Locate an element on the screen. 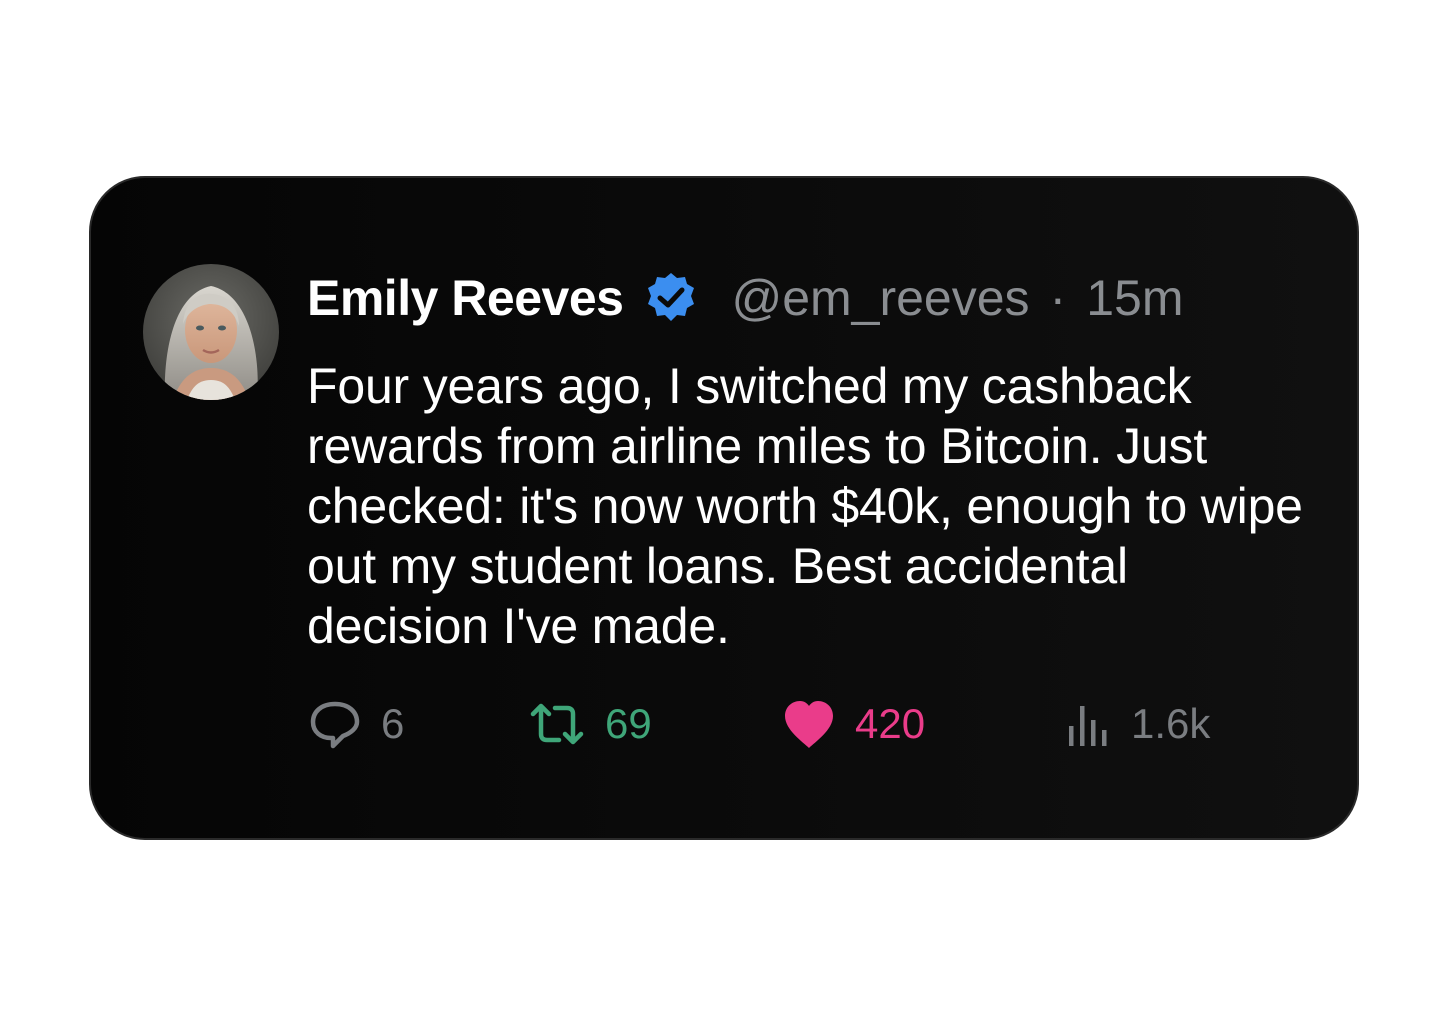 This screenshot has width=1444, height=1024. timestamp: 15m is located at coordinates (1134, 298).